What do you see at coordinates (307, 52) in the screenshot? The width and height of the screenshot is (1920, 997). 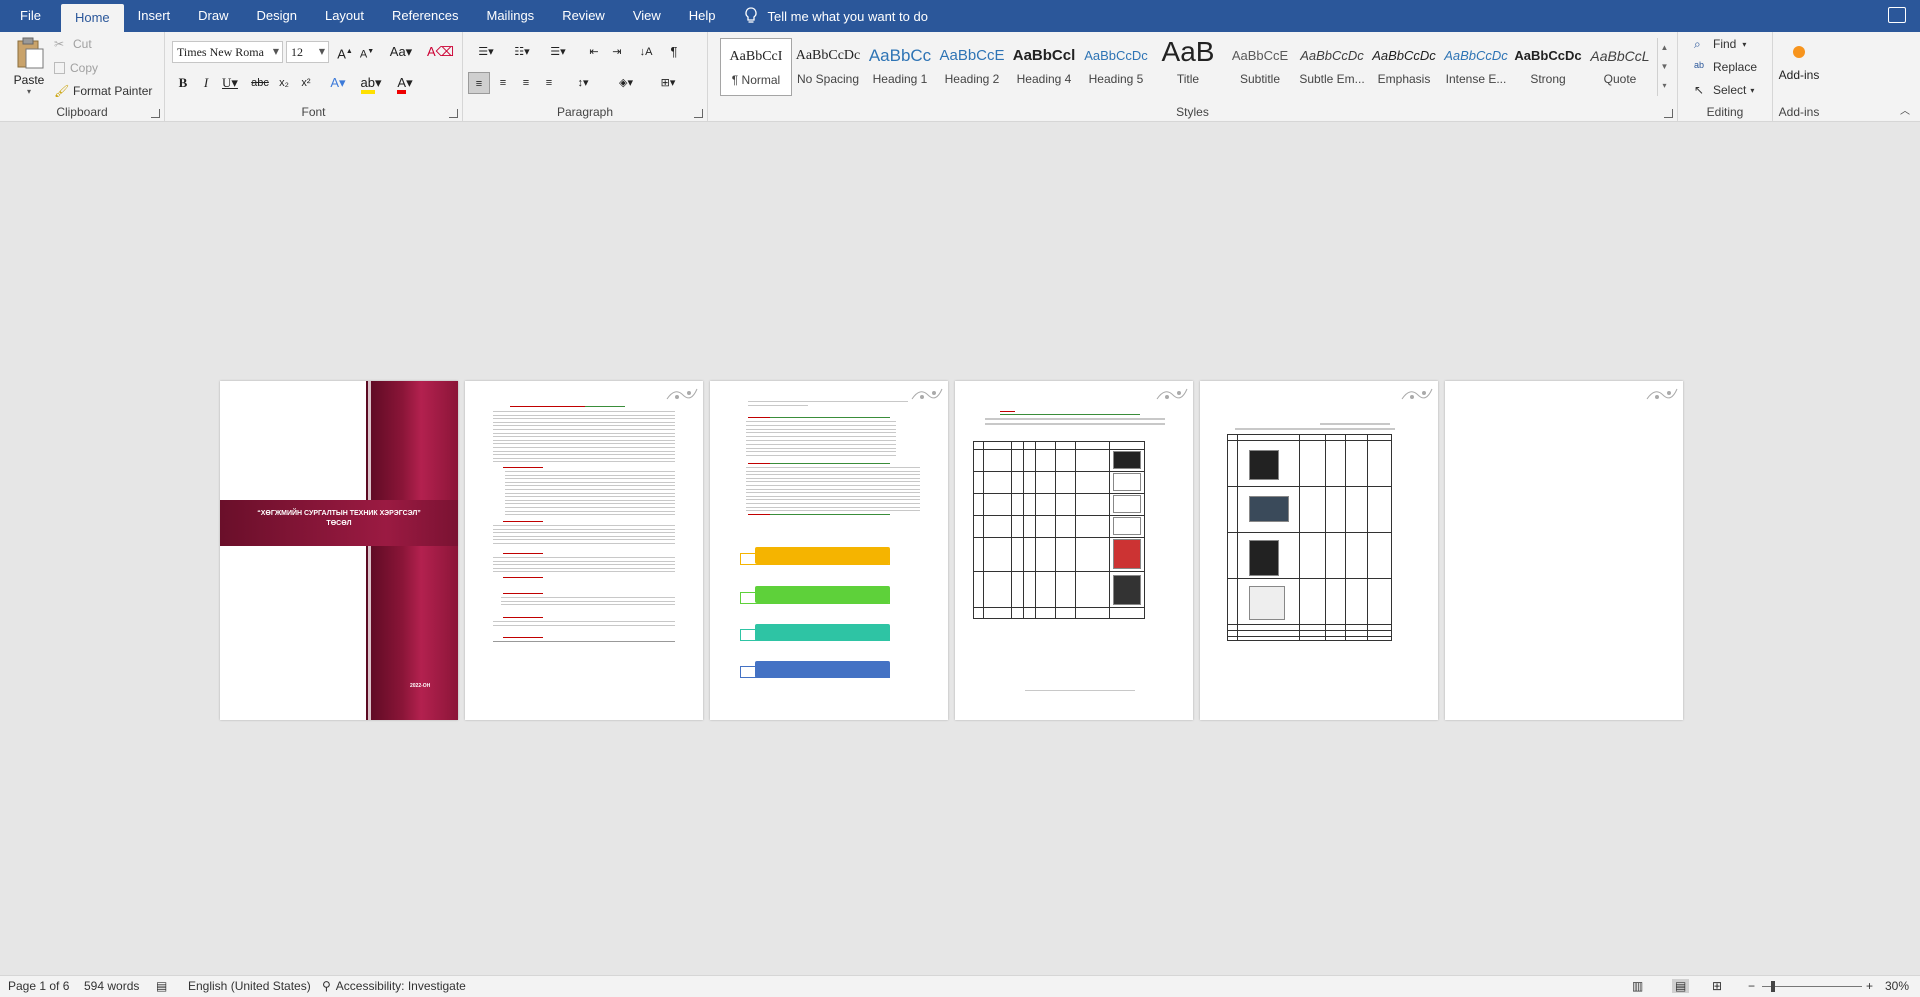 I see `font-size-combo: 12 ▼` at bounding box center [307, 52].